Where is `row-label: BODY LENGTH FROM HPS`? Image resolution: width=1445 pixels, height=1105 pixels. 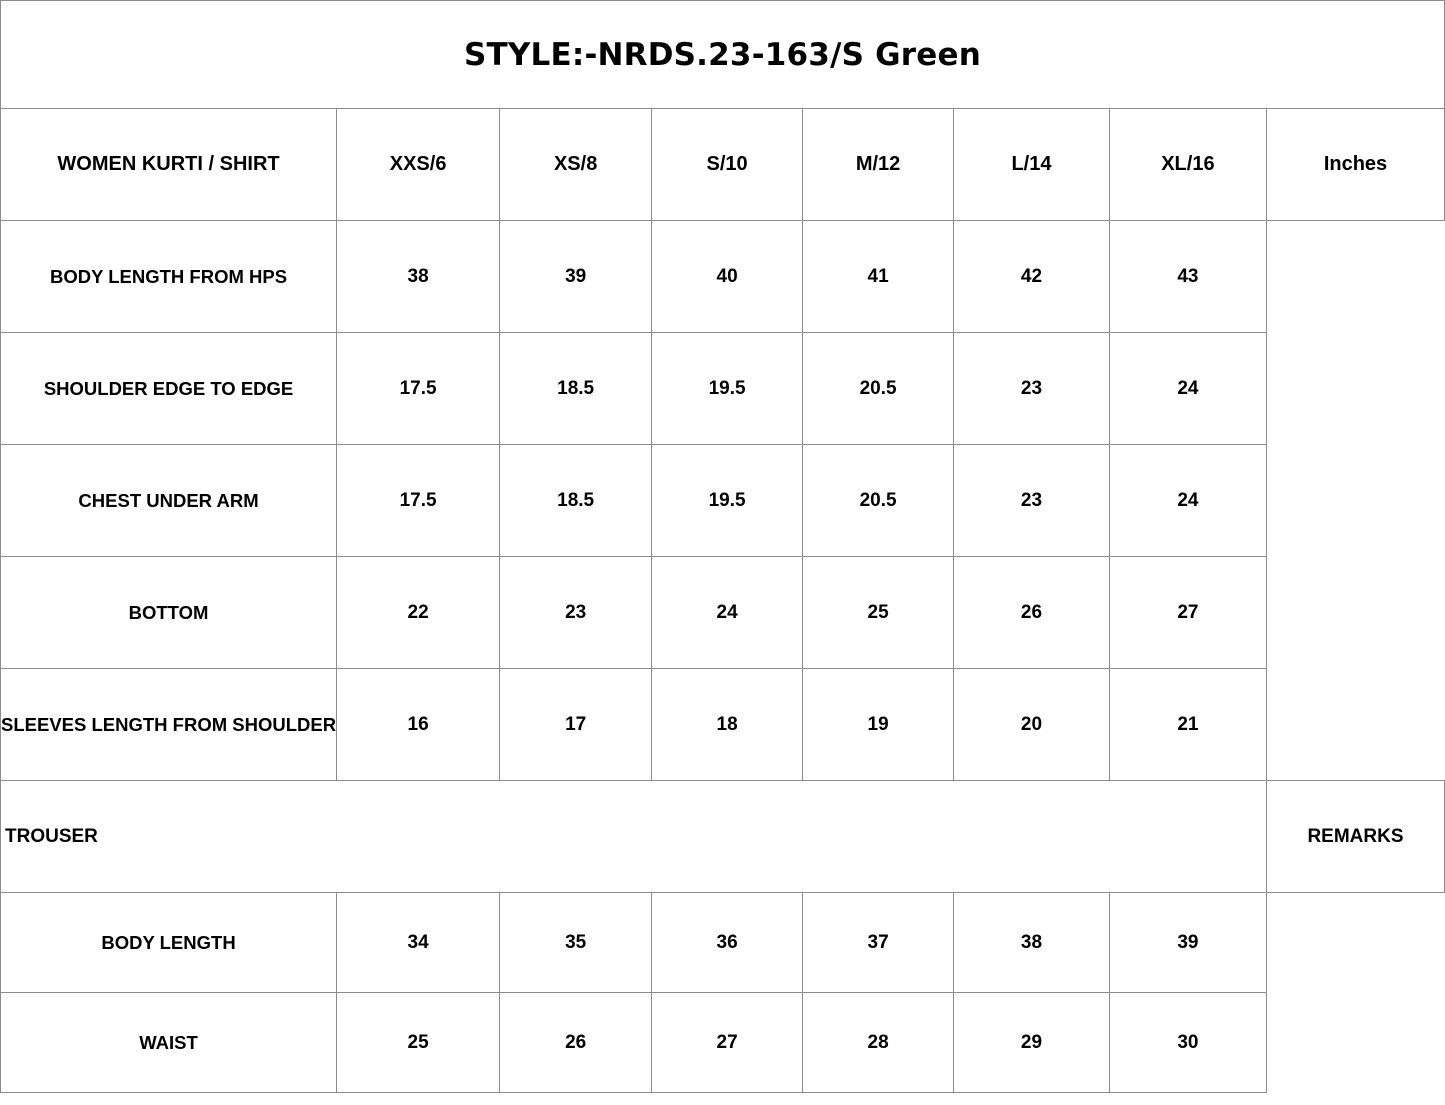 row-label: BODY LENGTH FROM HPS is located at coordinates (169, 276).